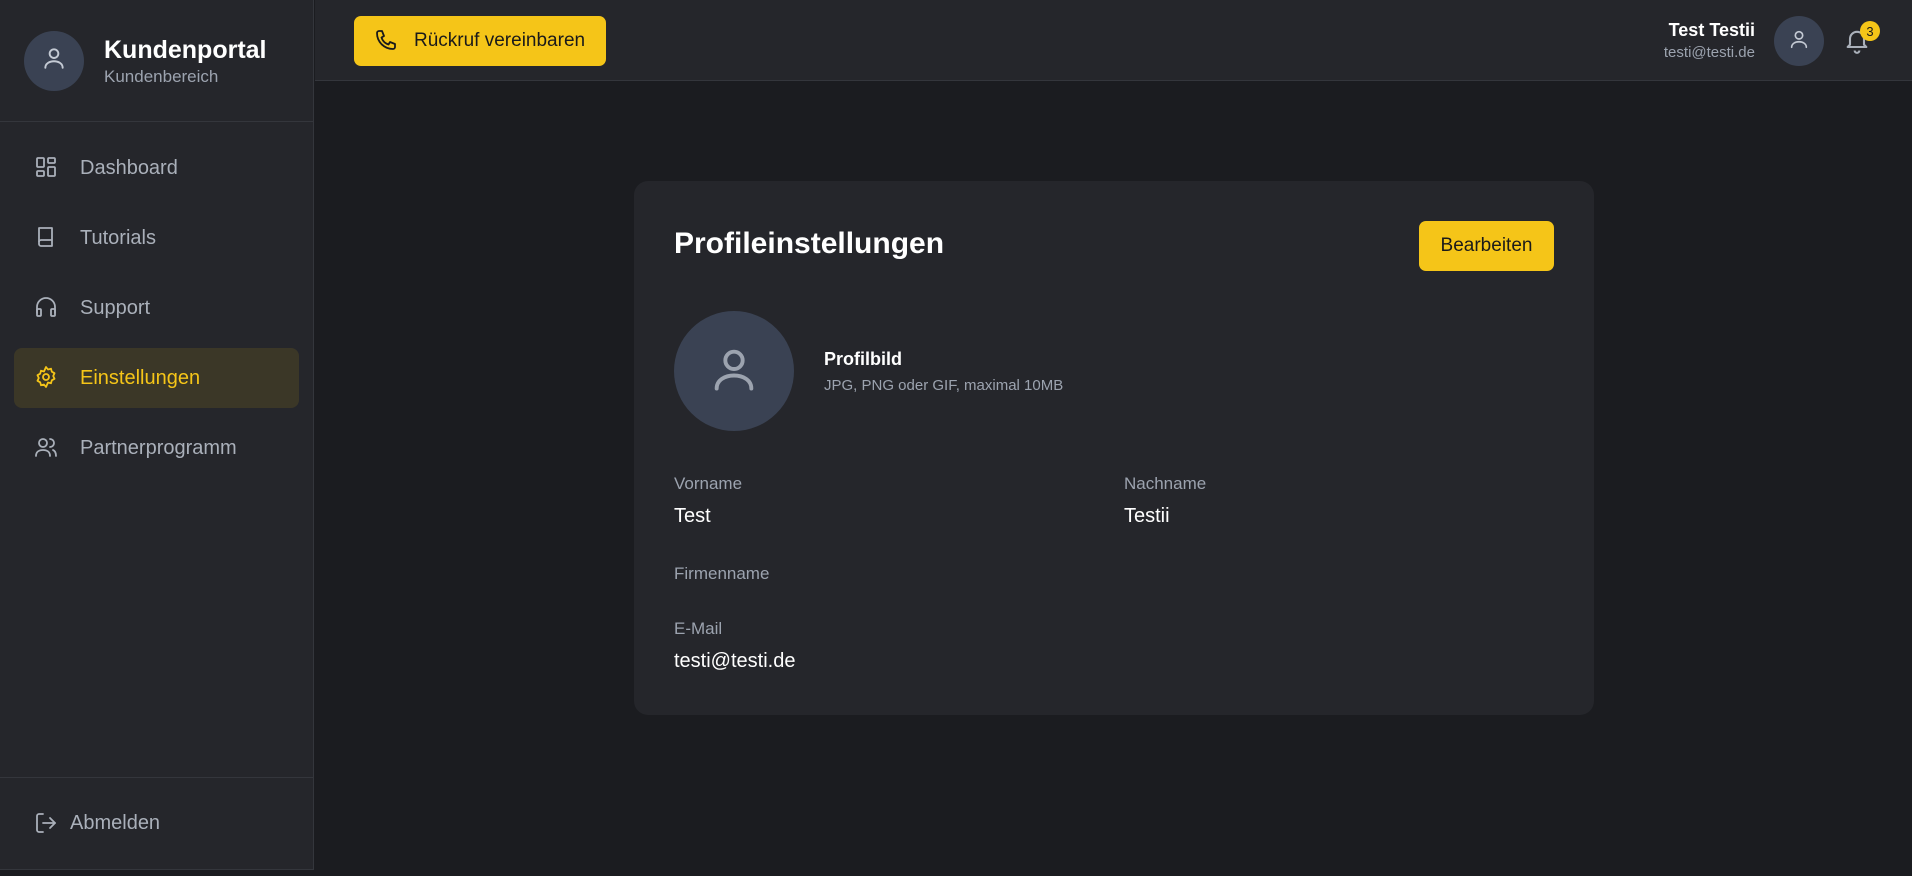  I want to click on user-name: Test Testii, so click(1711, 30).